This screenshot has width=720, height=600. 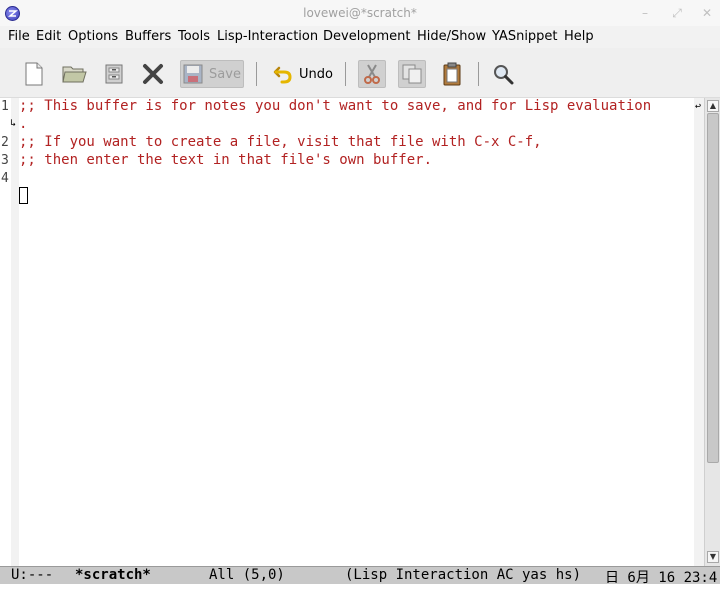 I want to click on buffer-position: All (5,0), so click(x=247, y=575).